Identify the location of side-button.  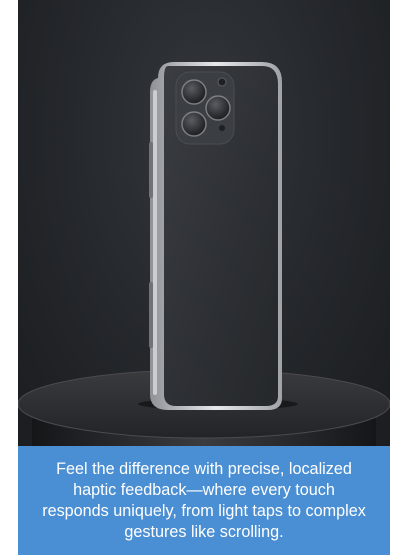
(151, 315).